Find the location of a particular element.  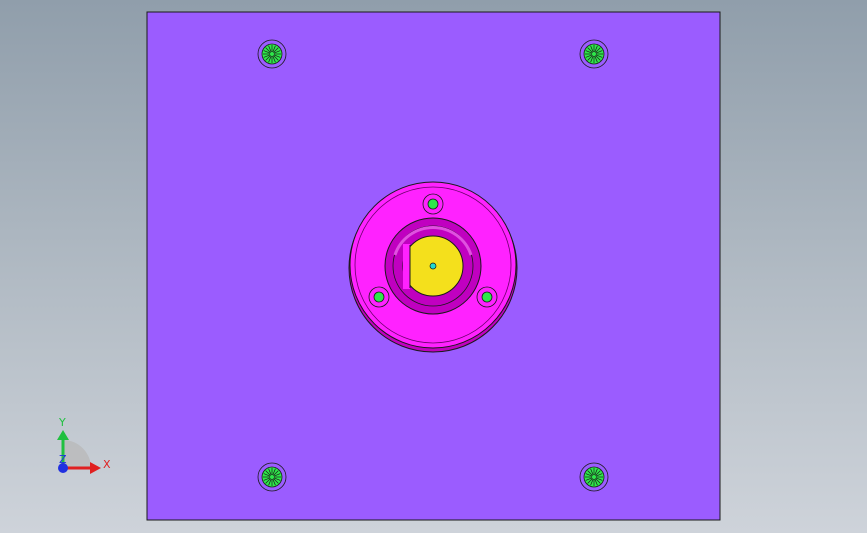

screw-hole-bottom-left is located at coordinates (272, 477).